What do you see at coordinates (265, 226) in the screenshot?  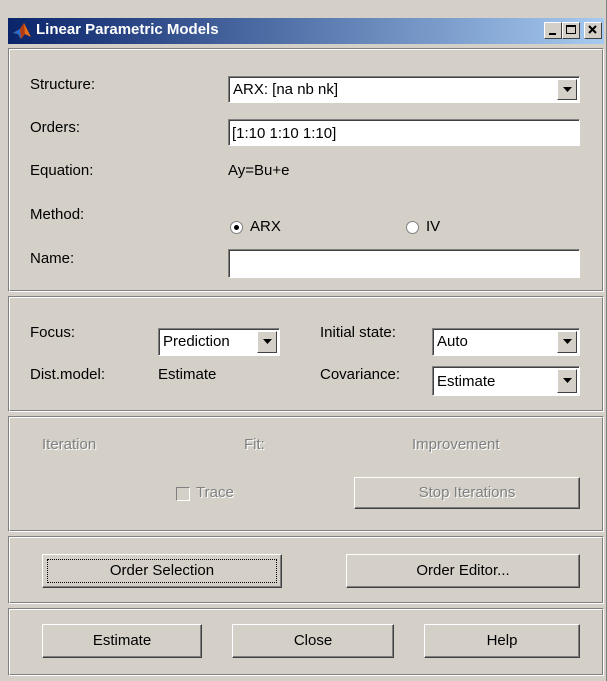 I see `method-arx-label: ARX` at bounding box center [265, 226].